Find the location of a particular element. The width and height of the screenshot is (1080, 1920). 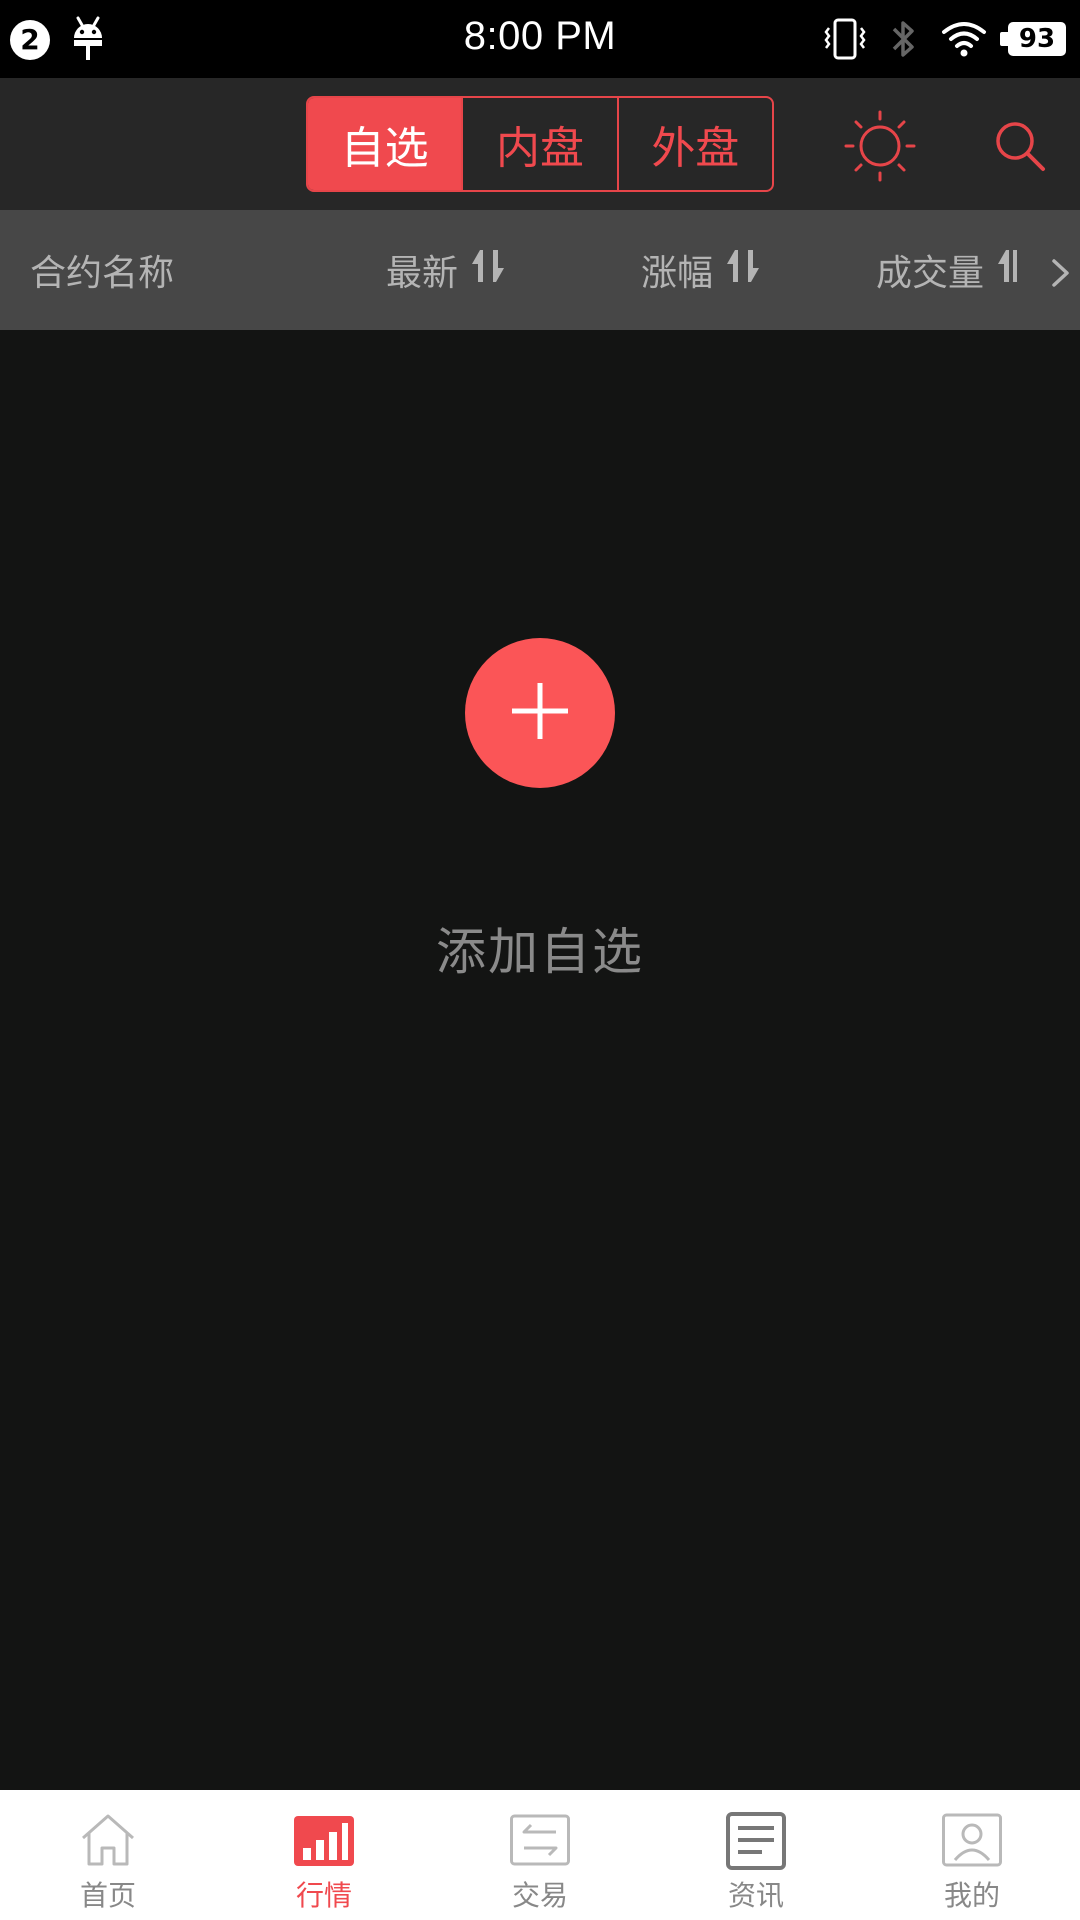

add-watchlist-button is located at coordinates (540, 713).